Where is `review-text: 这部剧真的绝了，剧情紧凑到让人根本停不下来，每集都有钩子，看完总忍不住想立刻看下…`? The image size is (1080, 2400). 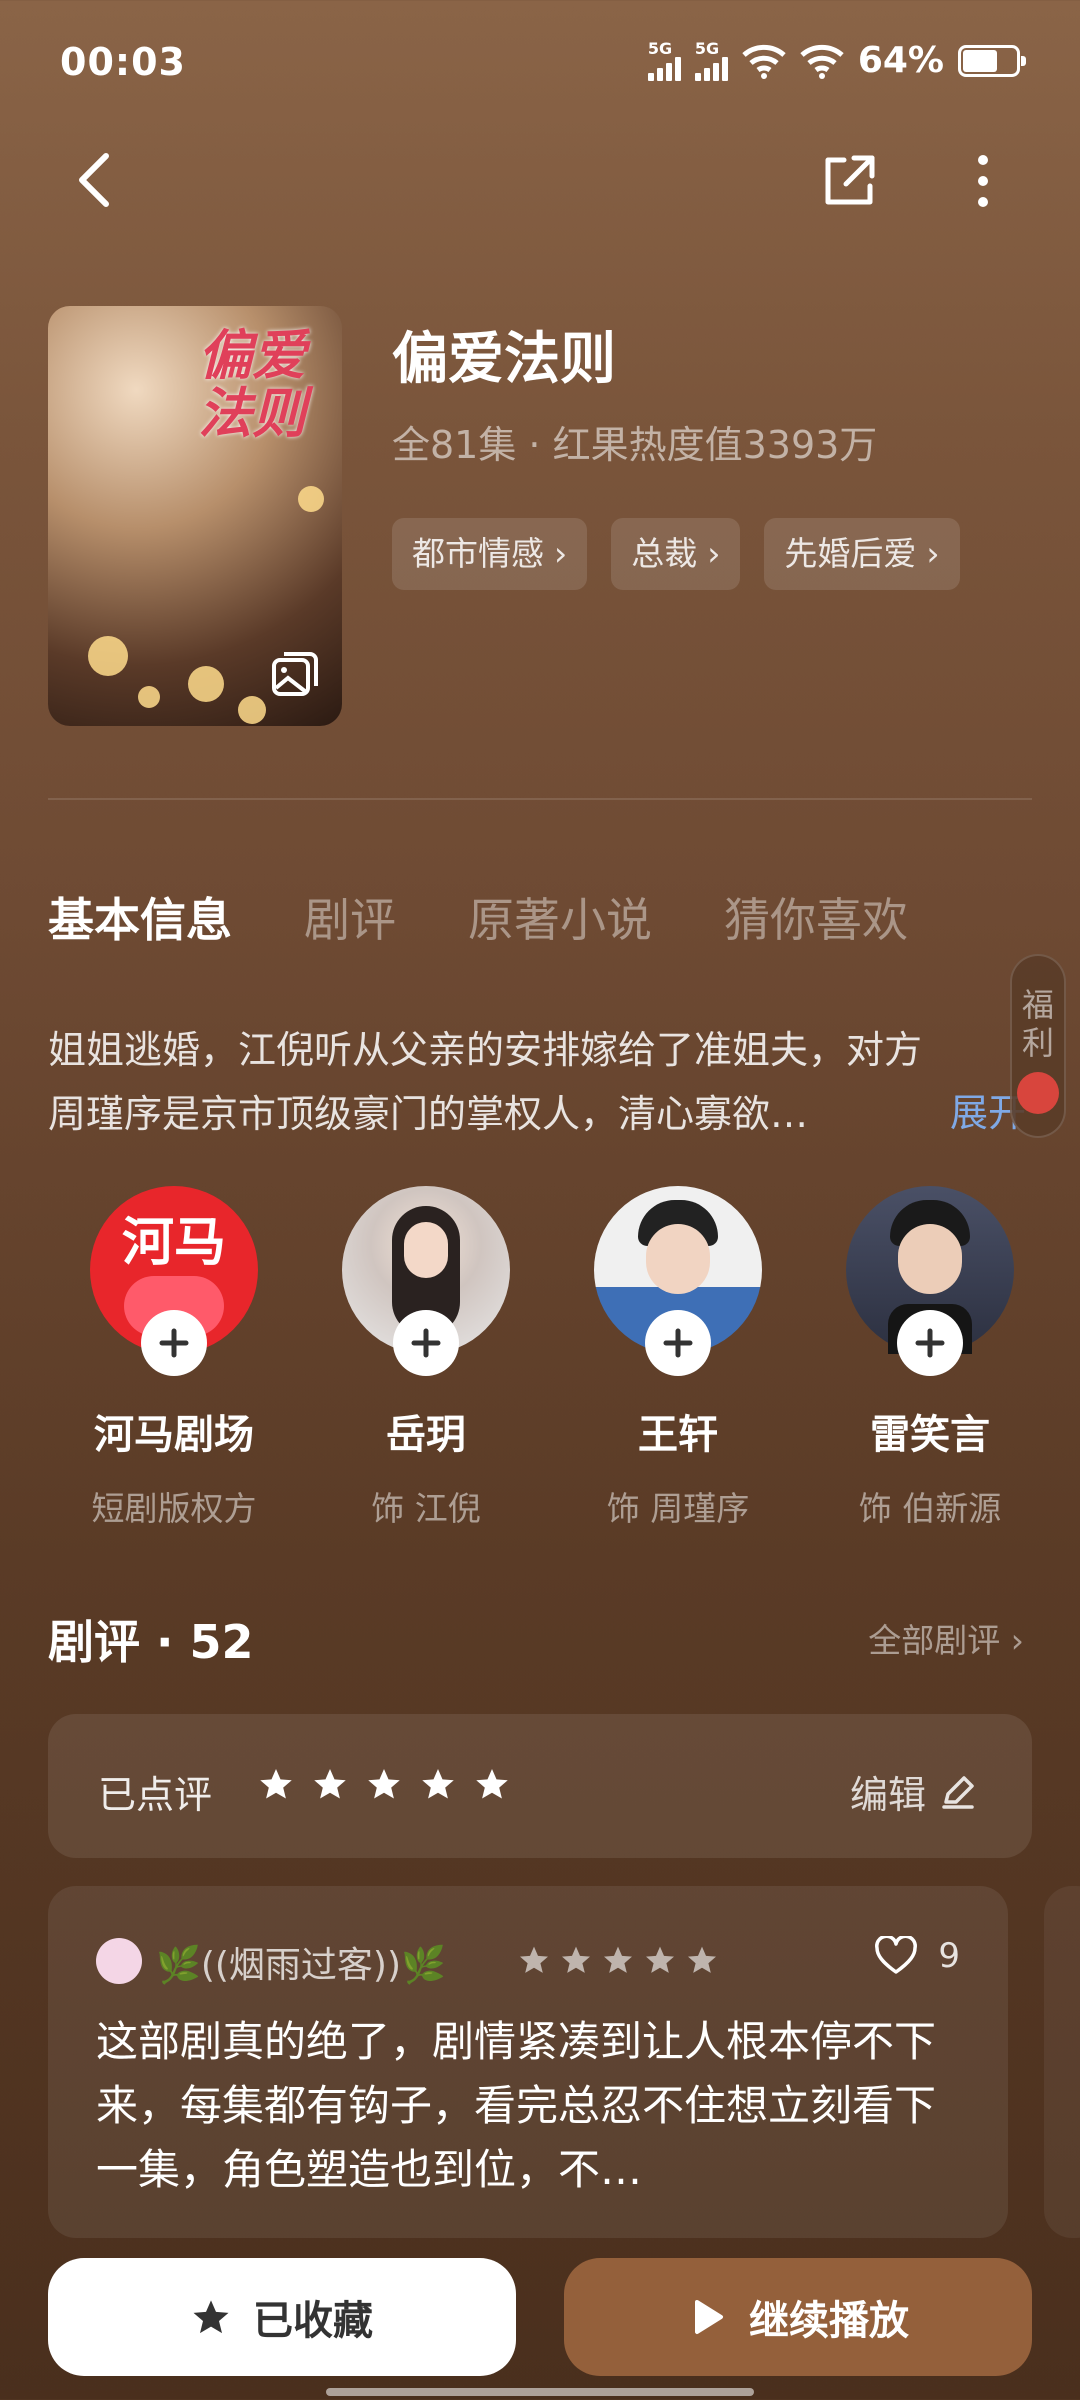
review-text: 这部剧真的绝了，剧情紧凑到让人根本停不下来，每集都有钩子，看完总忍不住想立刻看下… is located at coordinates (516, 2105).